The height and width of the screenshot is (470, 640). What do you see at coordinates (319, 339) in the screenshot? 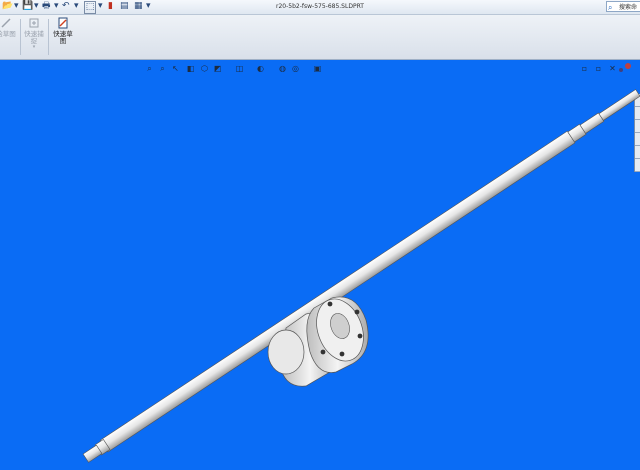
I see `ball-nut` at bounding box center [319, 339].